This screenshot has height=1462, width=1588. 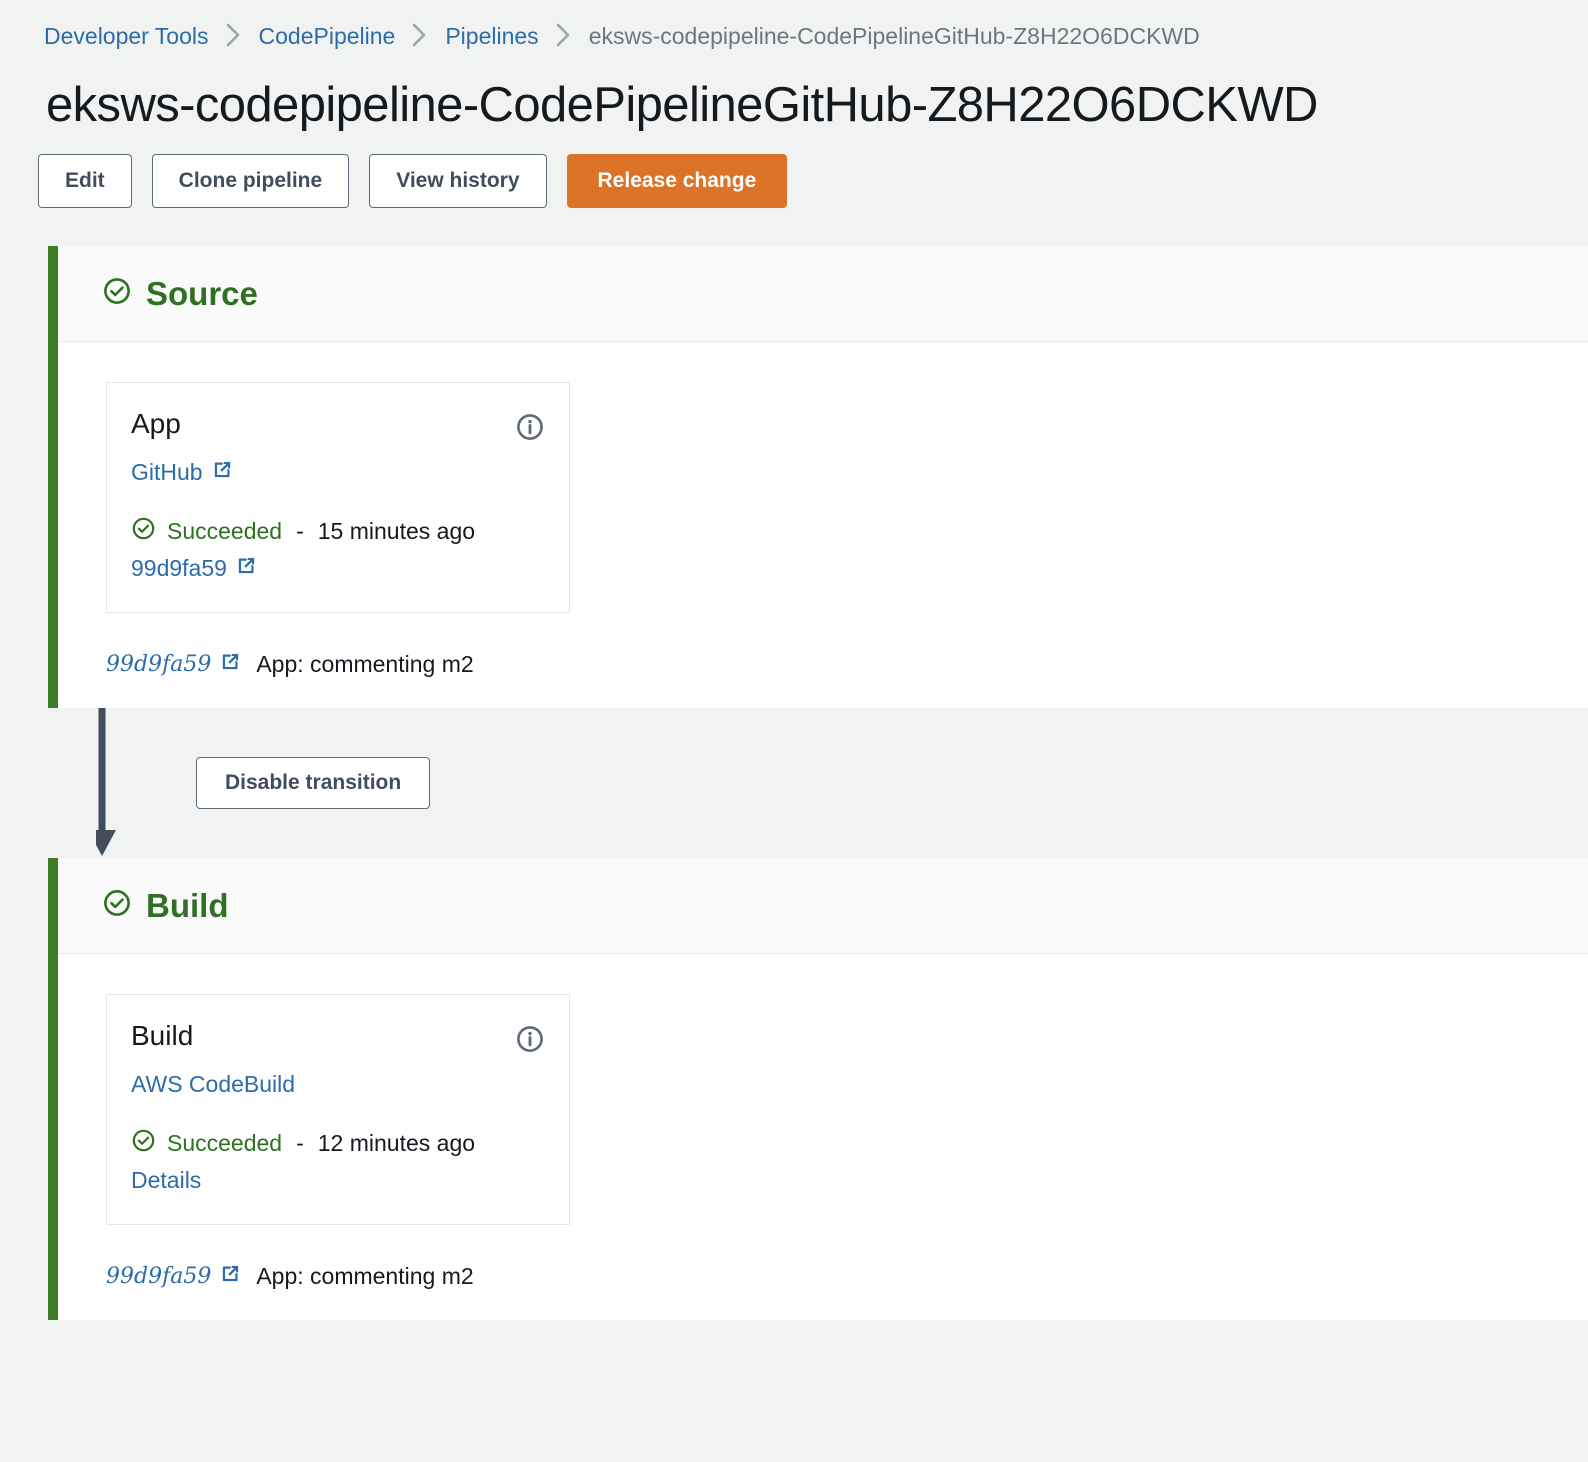 I want to click on action-detail-link: Details, so click(x=166, y=1180).